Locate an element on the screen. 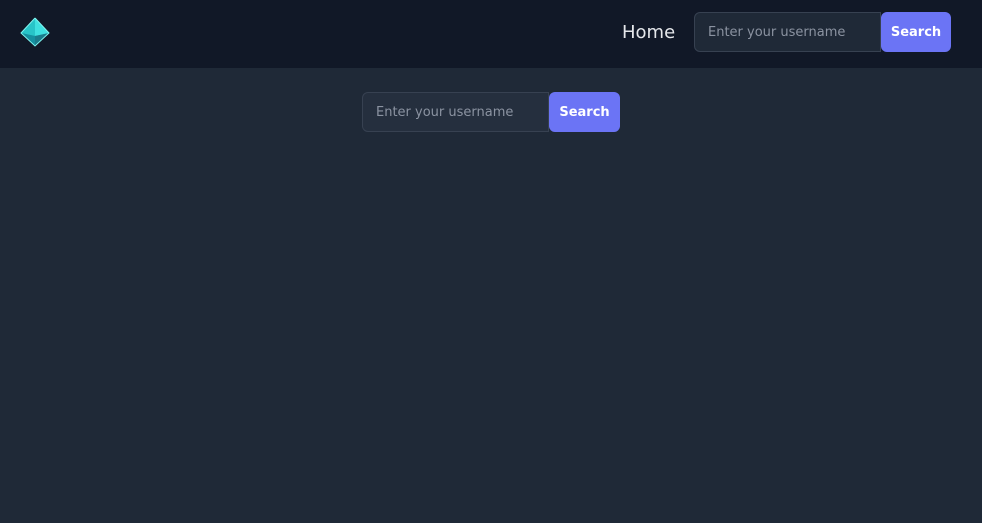 The height and width of the screenshot is (523, 982). navbar-username-input is located at coordinates (787, 32).